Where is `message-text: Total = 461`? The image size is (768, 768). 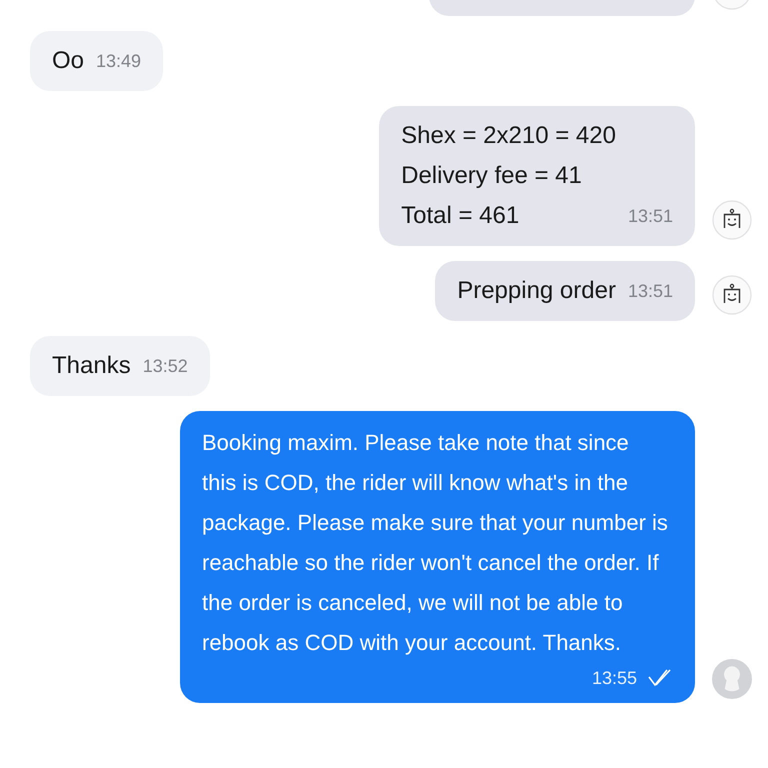 message-text: Total = 461 is located at coordinates (460, 216).